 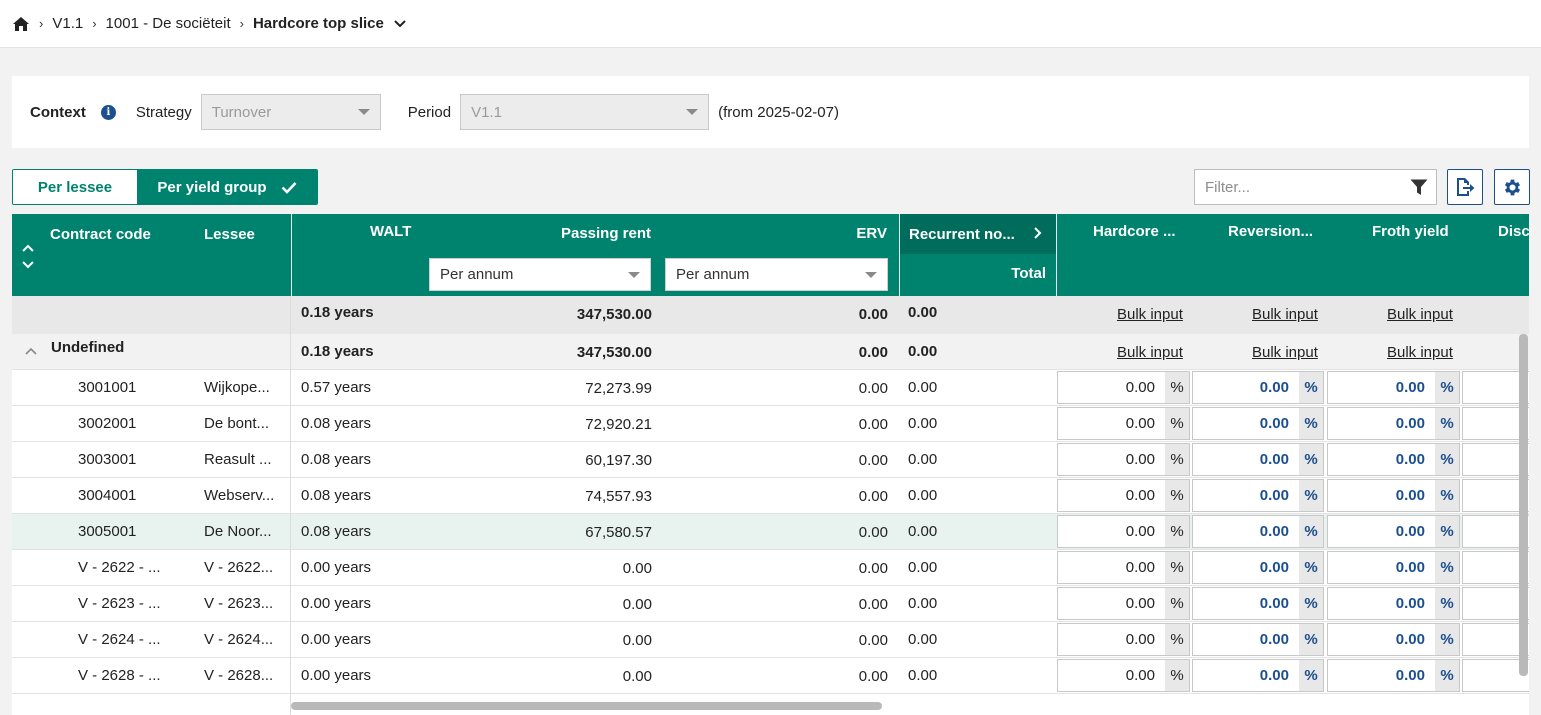 I want to click on erv-period-value: Per annum, so click(x=713, y=274).